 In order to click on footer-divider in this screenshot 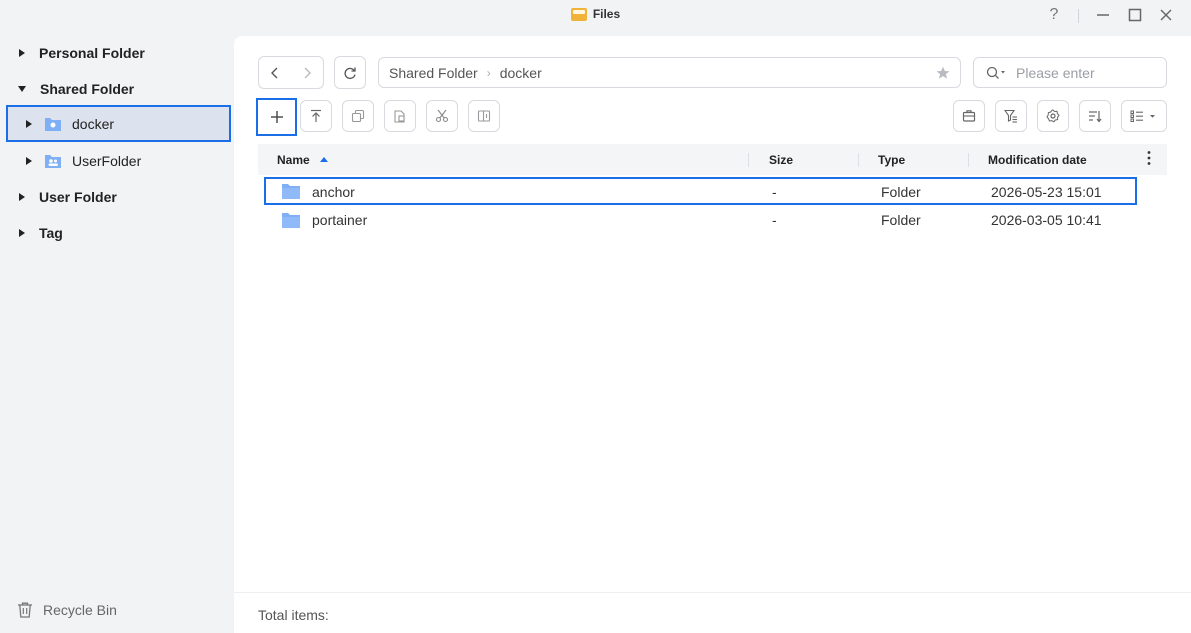, I will do `click(712, 592)`.